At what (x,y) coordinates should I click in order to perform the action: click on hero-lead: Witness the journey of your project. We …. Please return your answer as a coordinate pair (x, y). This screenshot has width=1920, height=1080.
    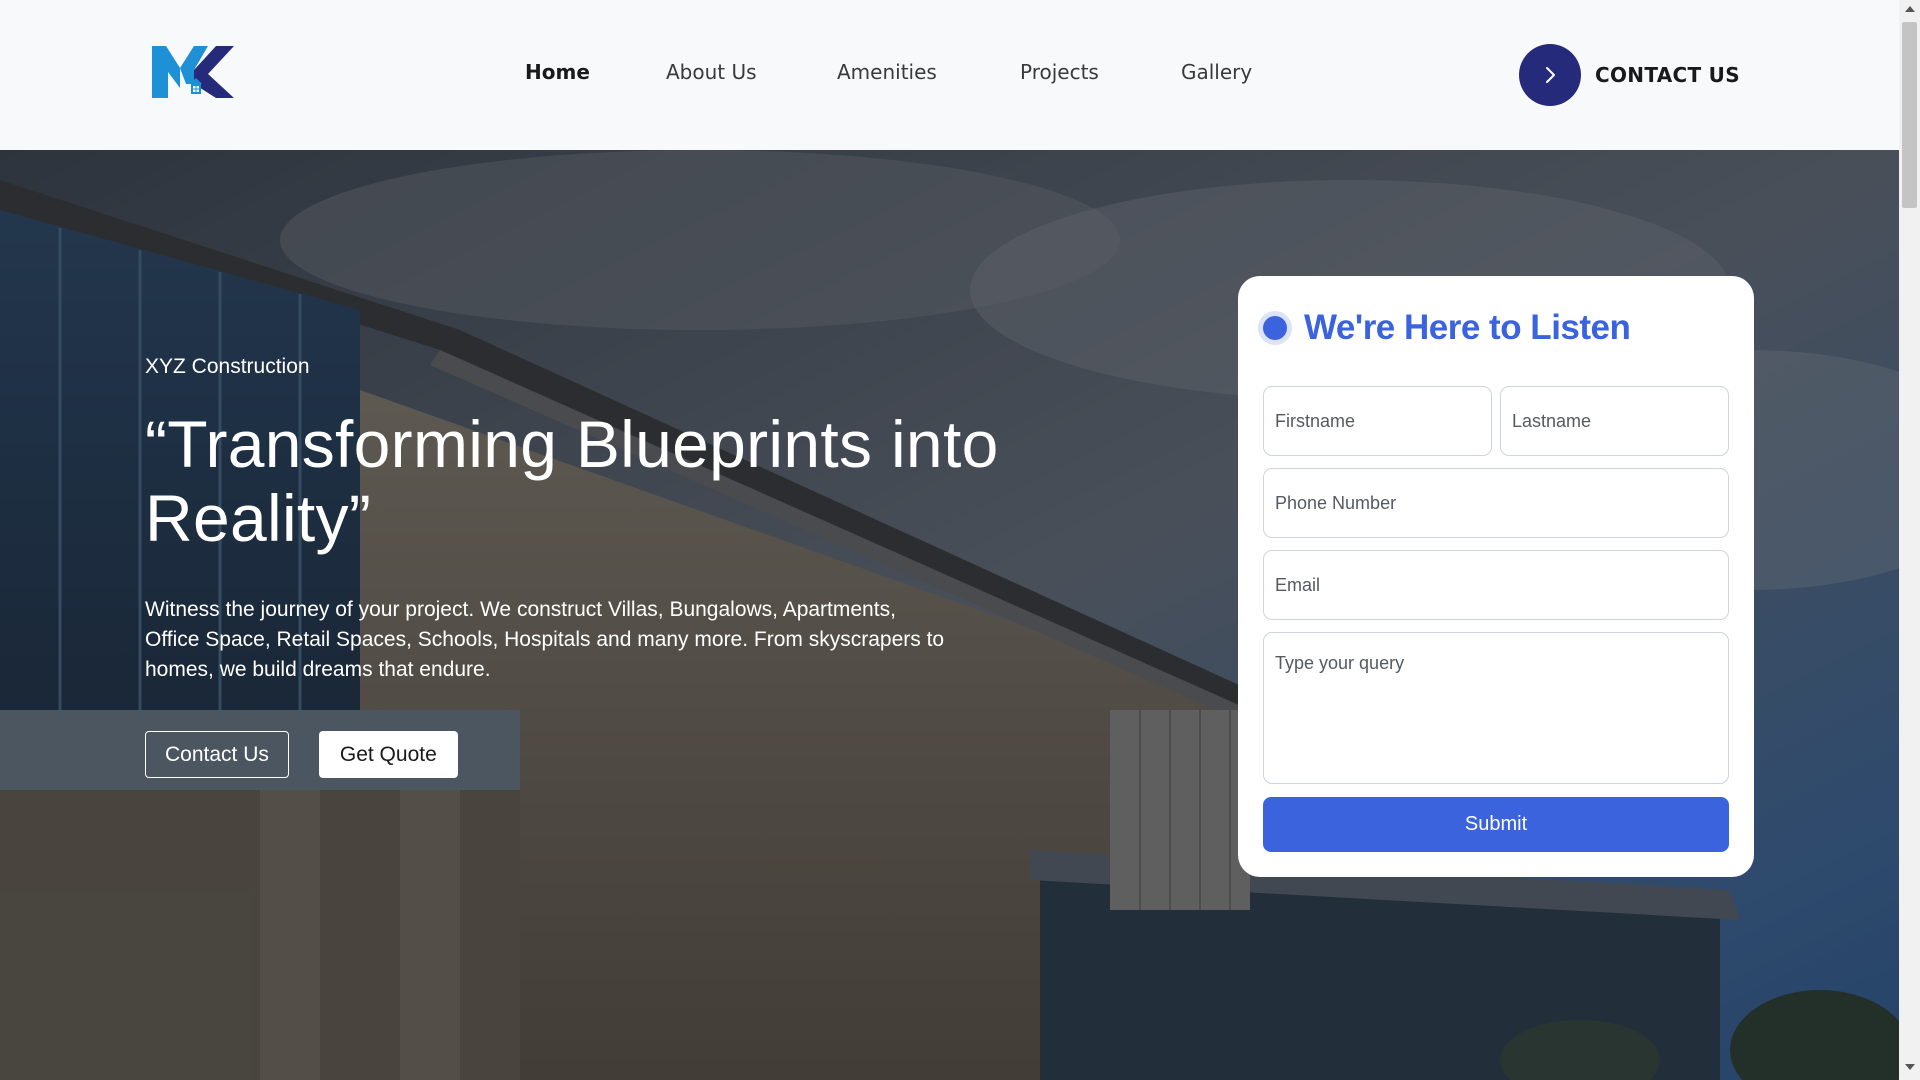
    Looking at the image, I should click on (545, 639).